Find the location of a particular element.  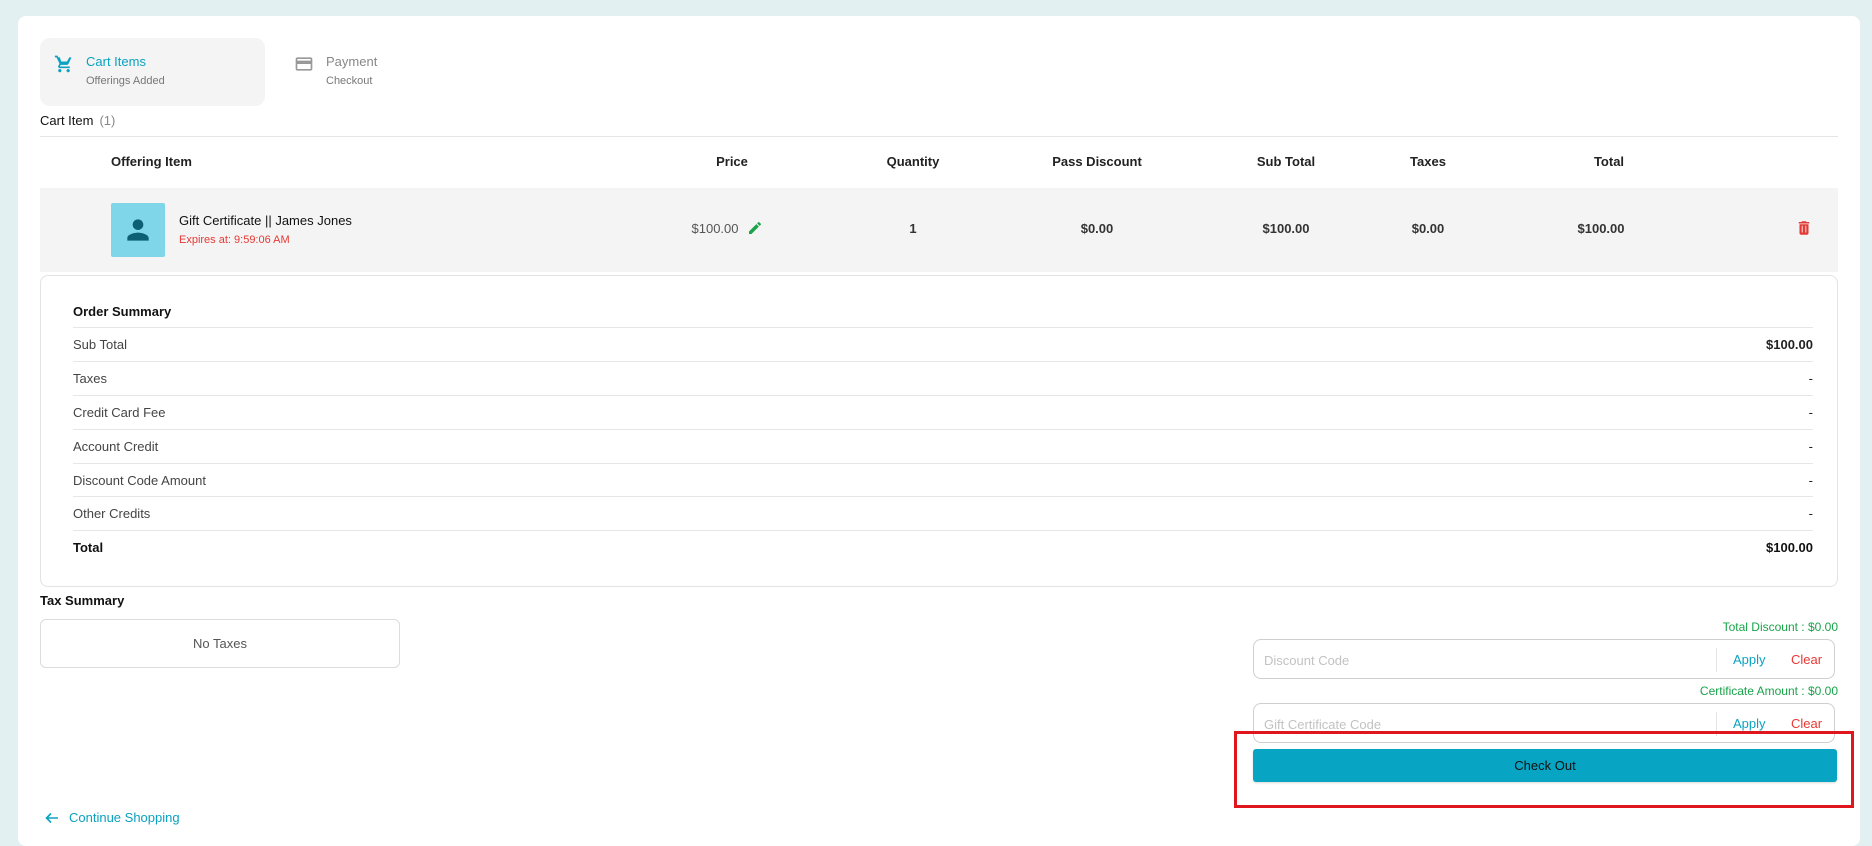

summary-label: Total is located at coordinates (88, 547).